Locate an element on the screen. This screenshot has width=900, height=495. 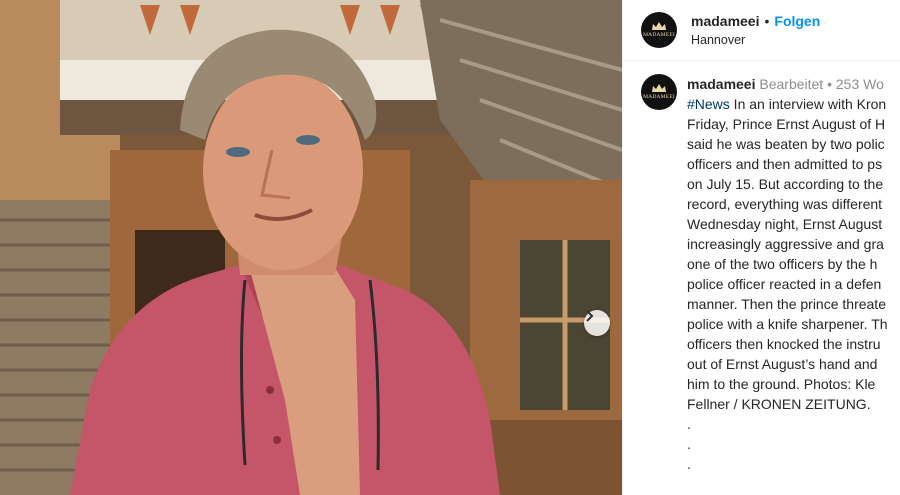
caption-text-line: said he was beaten by two polic is located at coordinates (786, 144).